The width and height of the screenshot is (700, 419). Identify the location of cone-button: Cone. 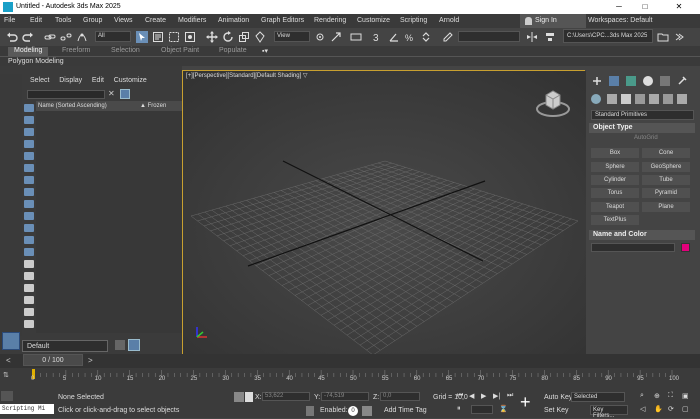
(666, 153).